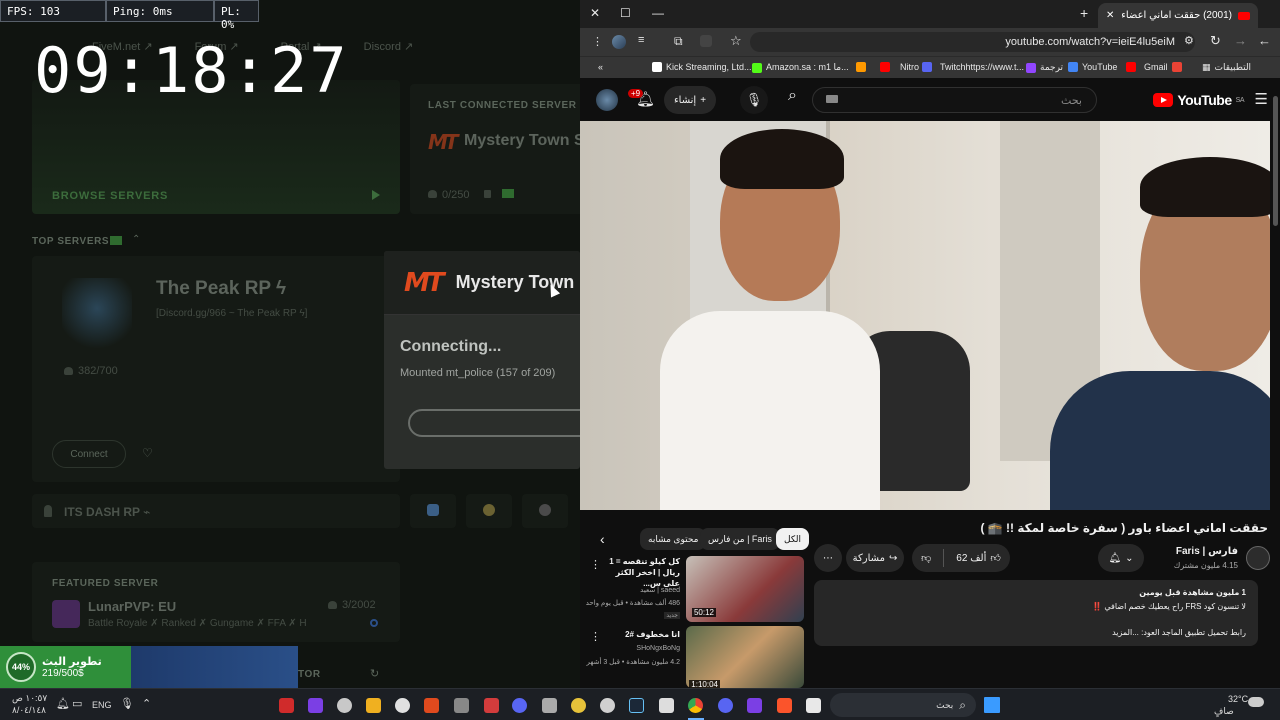 The width and height of the screenshot is (1280, 720). Describe the element at coordinates (792, 96) in the screenshot. I see `search-button-icon: ⌕` at that location.